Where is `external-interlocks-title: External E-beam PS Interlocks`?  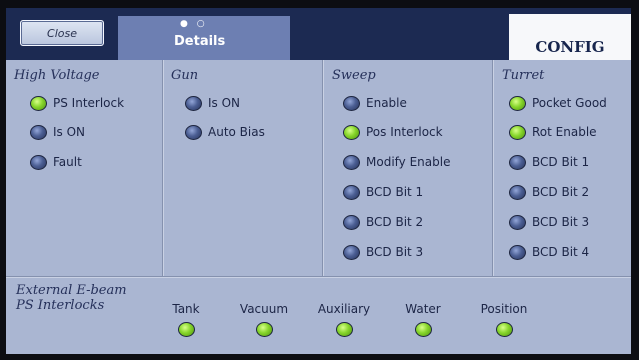 external-interlocks-title: External E-beam PS Interlocks is located at coordinates (71, 298).